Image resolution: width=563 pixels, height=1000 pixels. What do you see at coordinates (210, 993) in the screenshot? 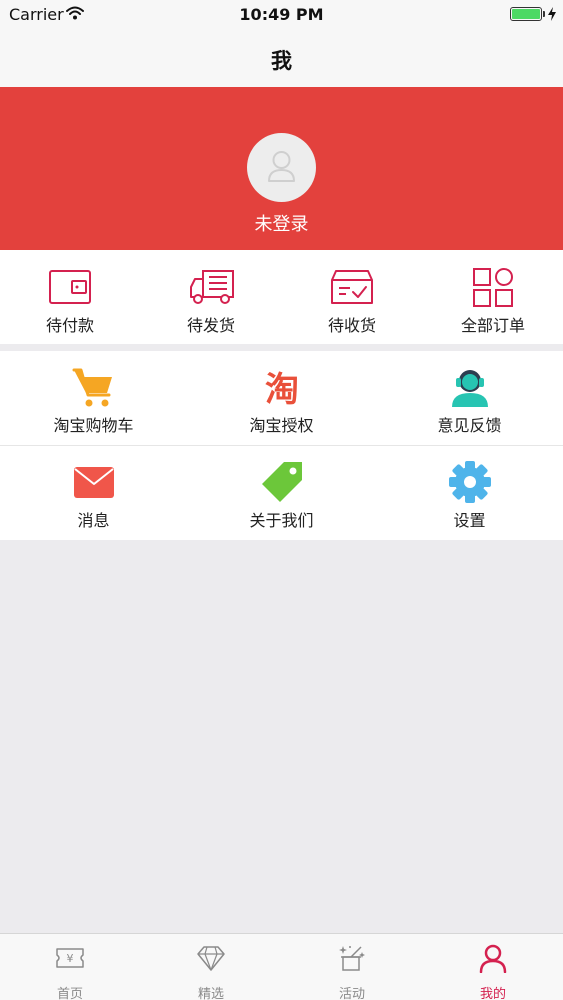
I see `tab-label: 精选` at bounding box center [210, 993].